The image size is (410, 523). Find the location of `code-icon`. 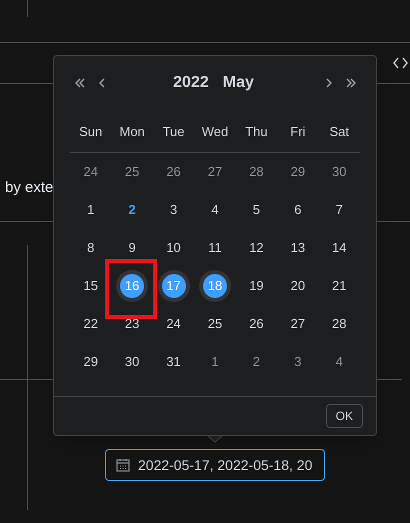

code-icon is located at coordinates (400, 63).